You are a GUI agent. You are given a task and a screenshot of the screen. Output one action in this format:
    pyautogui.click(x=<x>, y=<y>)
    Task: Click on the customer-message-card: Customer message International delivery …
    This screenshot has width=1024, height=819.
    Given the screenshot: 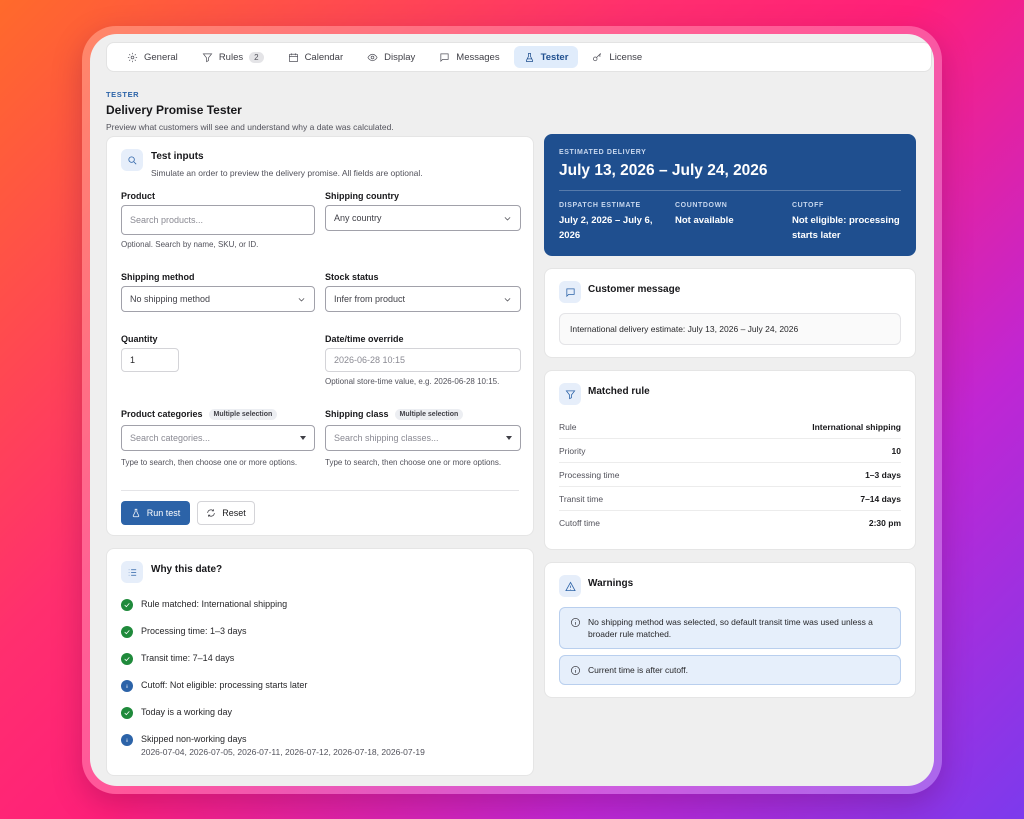 What is the action you would take?
    pyautogui.click(x=730, y=313)
    